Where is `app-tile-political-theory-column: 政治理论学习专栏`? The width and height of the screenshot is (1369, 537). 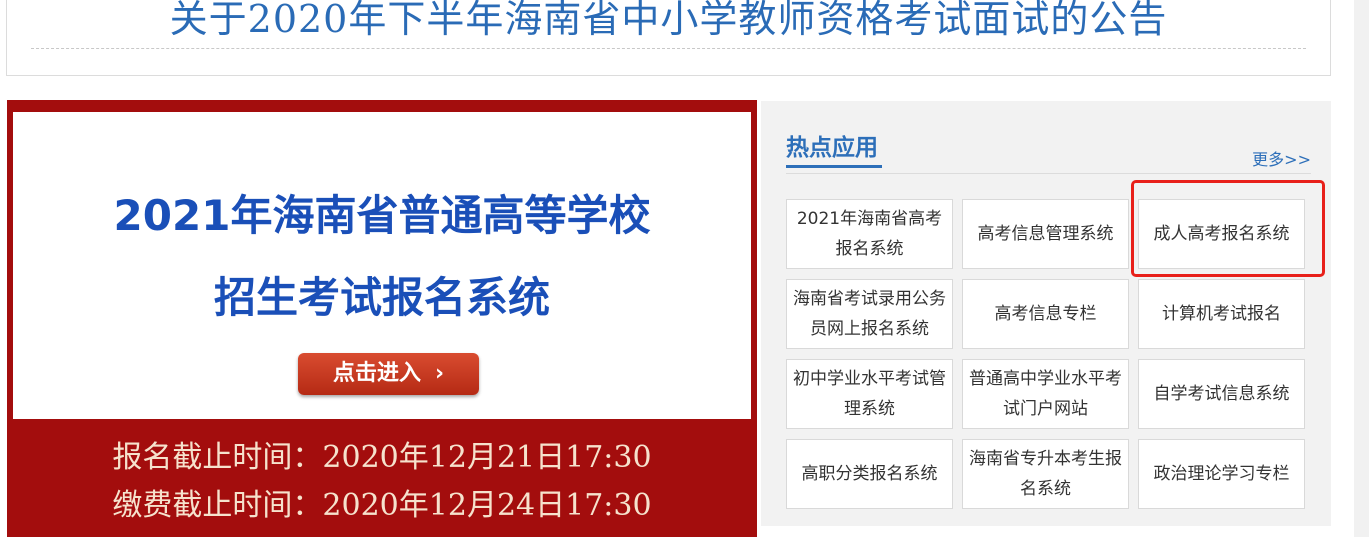
app-tile-political-theory-column: 政治理论学习专栏 is located at coordinates (1221, 474).